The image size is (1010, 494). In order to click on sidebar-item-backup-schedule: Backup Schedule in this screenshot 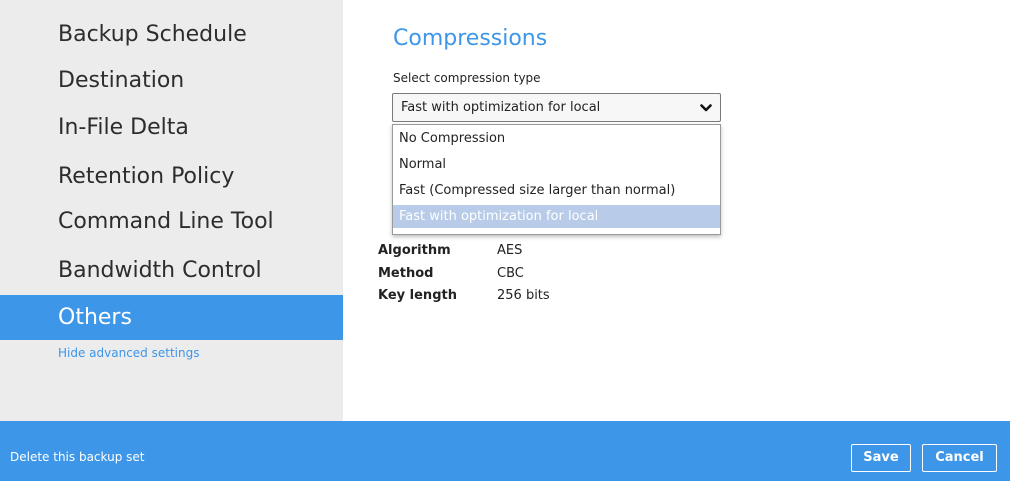, I will do `click(171, 34)`.